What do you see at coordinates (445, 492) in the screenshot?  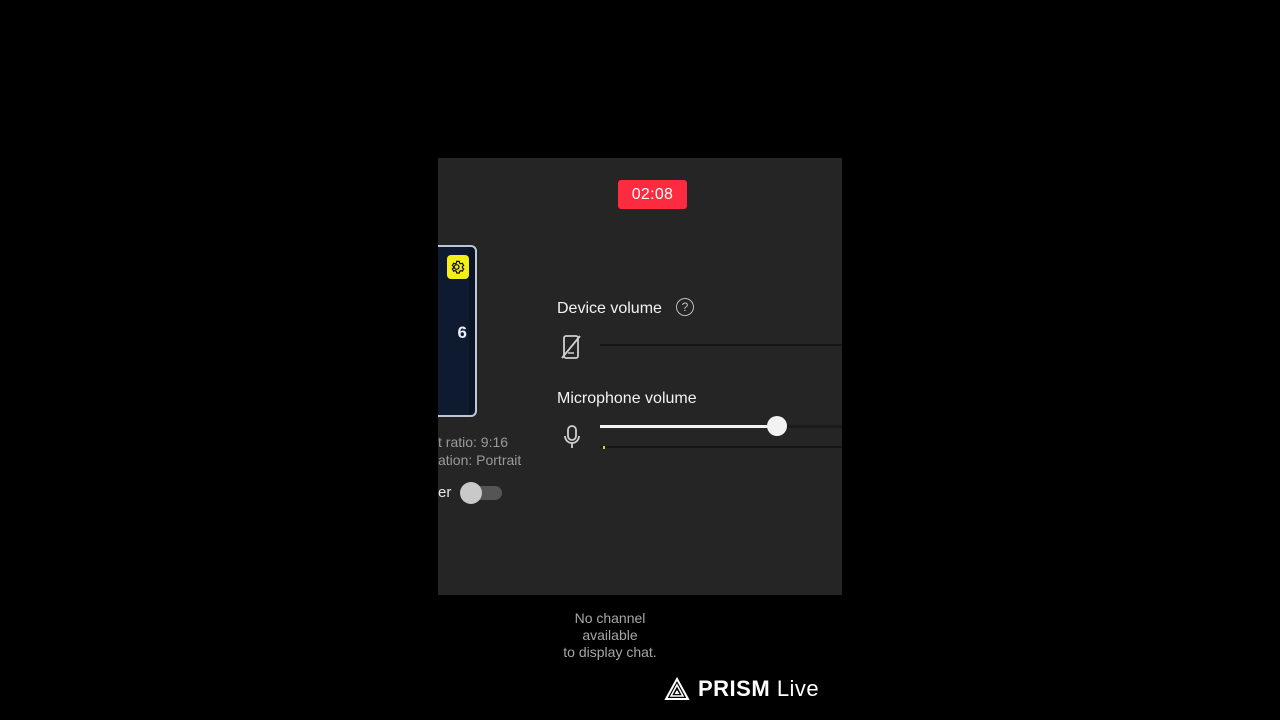 I see `toggle-label: er` at bounding box center [445, 492].